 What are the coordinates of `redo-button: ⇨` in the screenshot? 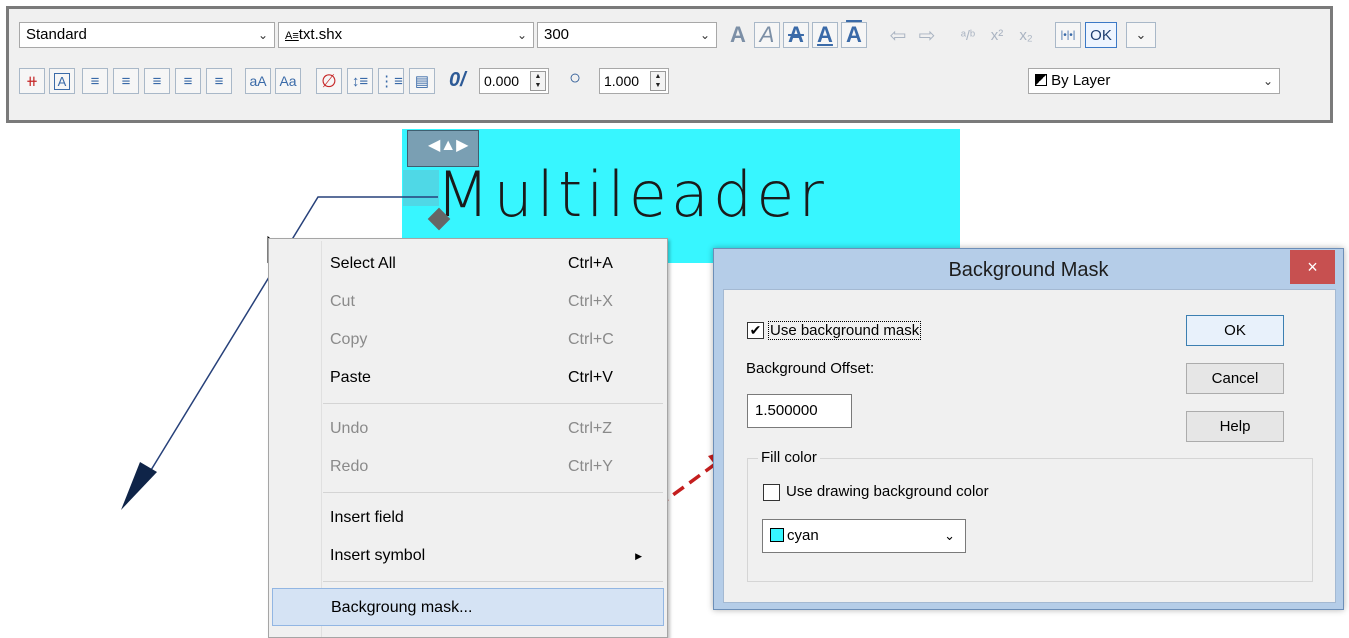 It's located at (927, 35).